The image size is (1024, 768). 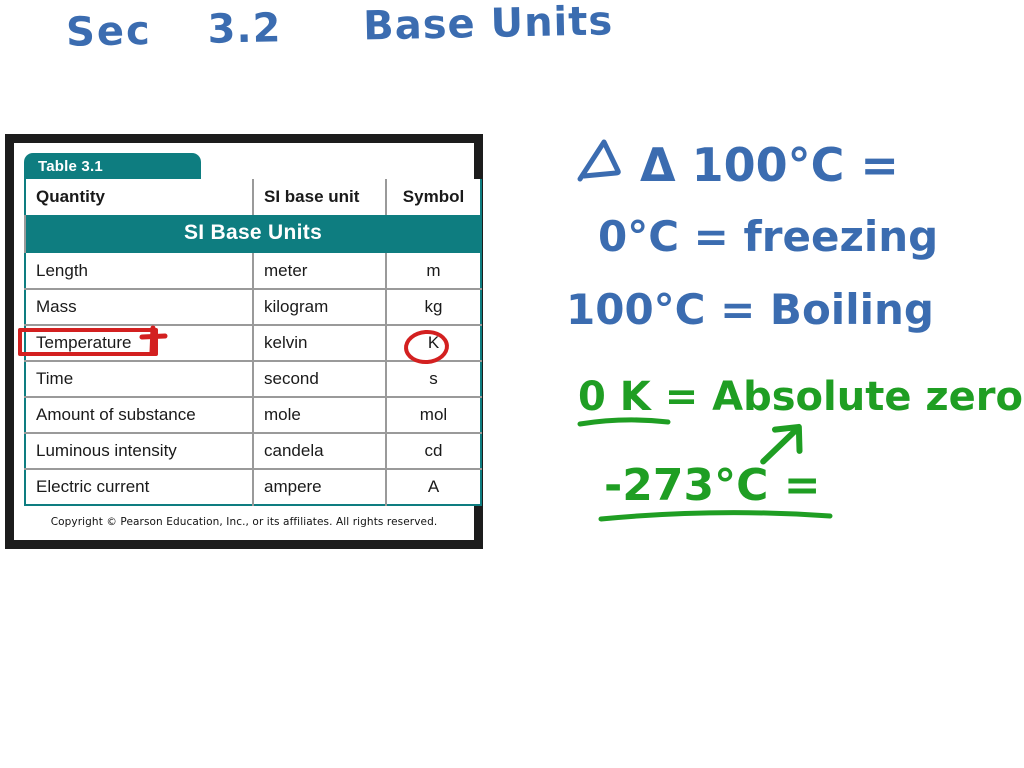 What do you see at coordinates (433, 343) in the screenshot?
I see `cell-symbol: K` at bounding box center [433, 343].